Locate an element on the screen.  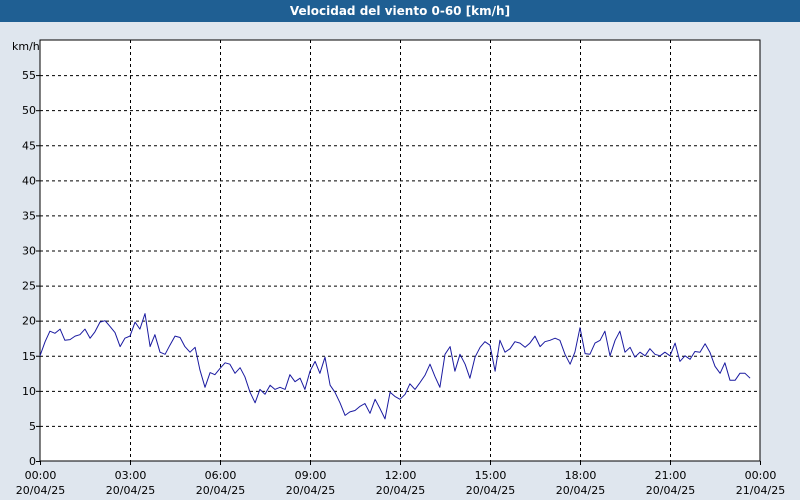
y-tick-label: 10 is located at coordinates (29, 391).